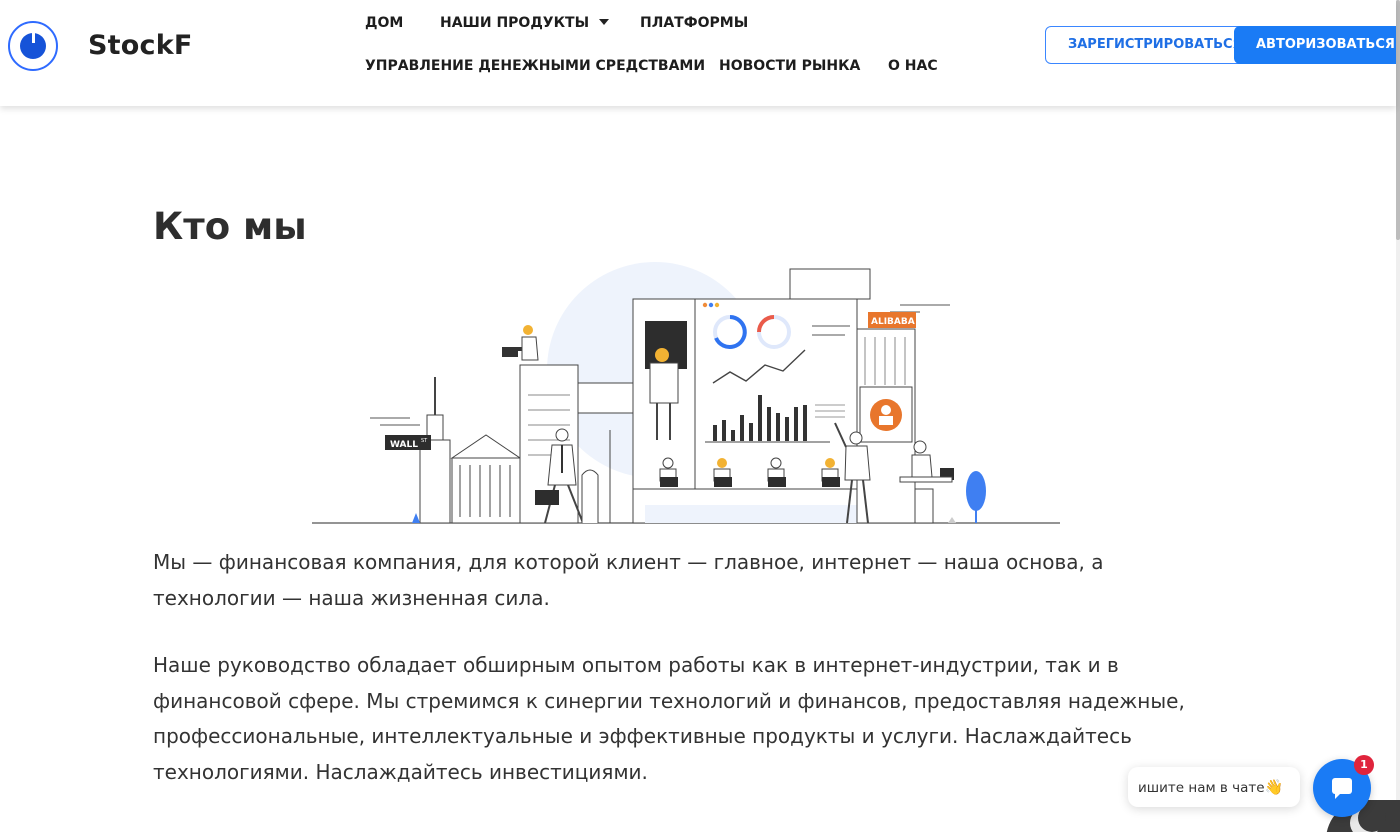 The width and height of the screenshot is (1400, 832). I want to click on register-button: ЗАРЕГИСТРИРОВАТЬСЯ, so click(1145, 45).